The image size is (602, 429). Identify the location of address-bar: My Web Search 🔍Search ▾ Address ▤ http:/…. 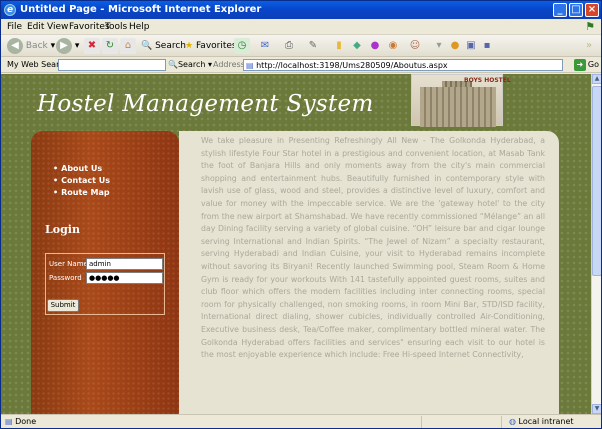
(301, 65).